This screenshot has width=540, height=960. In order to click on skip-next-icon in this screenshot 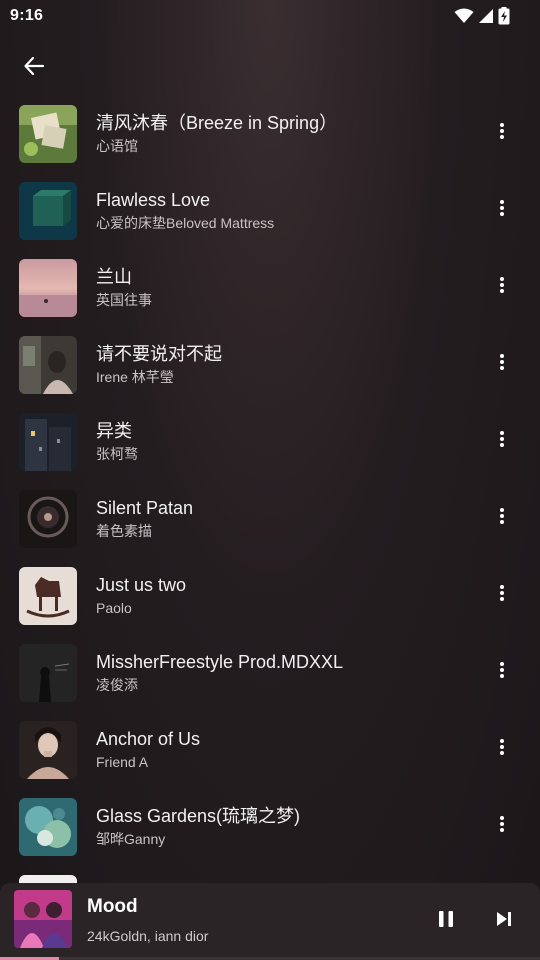, I will do `click(504, 921)`.